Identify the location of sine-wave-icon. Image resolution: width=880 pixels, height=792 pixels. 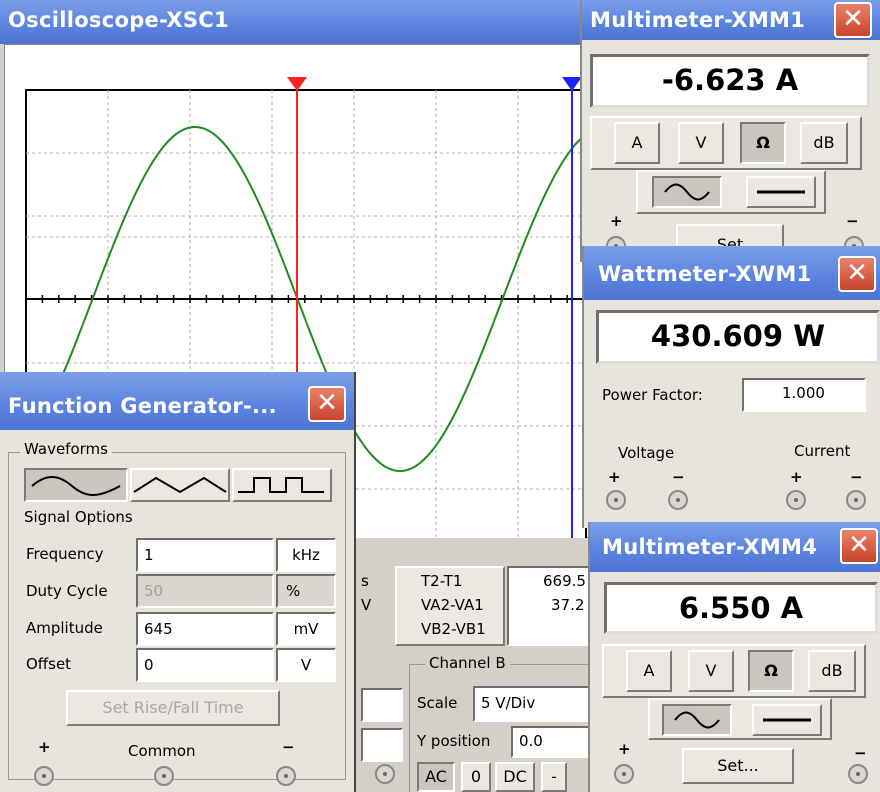
(76, 486).